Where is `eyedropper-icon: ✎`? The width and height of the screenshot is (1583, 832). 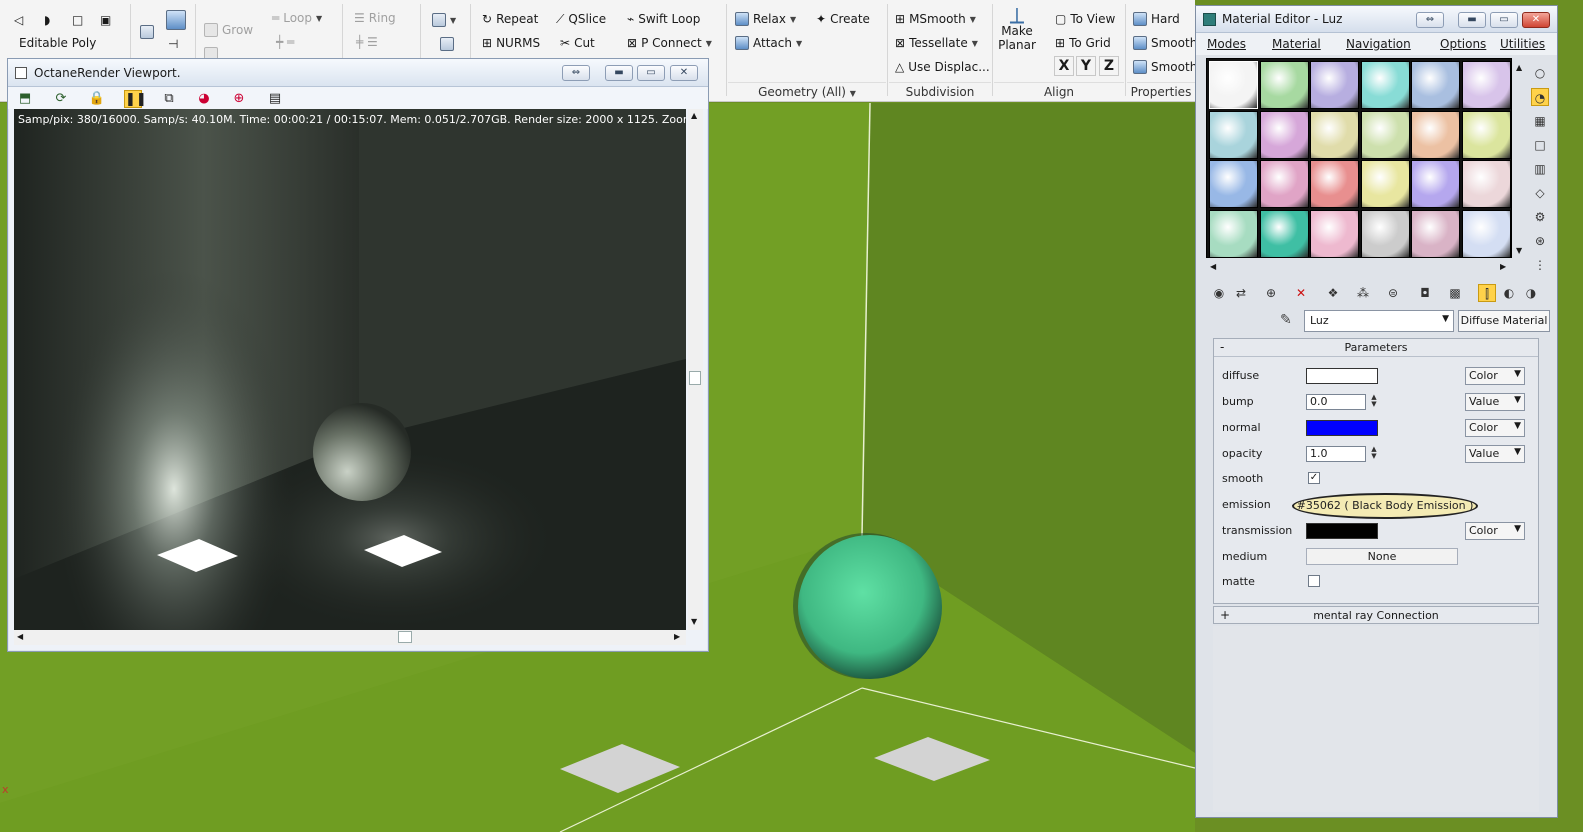
eyedropper-icon: ✎ is located at coordinates (1286, 320).